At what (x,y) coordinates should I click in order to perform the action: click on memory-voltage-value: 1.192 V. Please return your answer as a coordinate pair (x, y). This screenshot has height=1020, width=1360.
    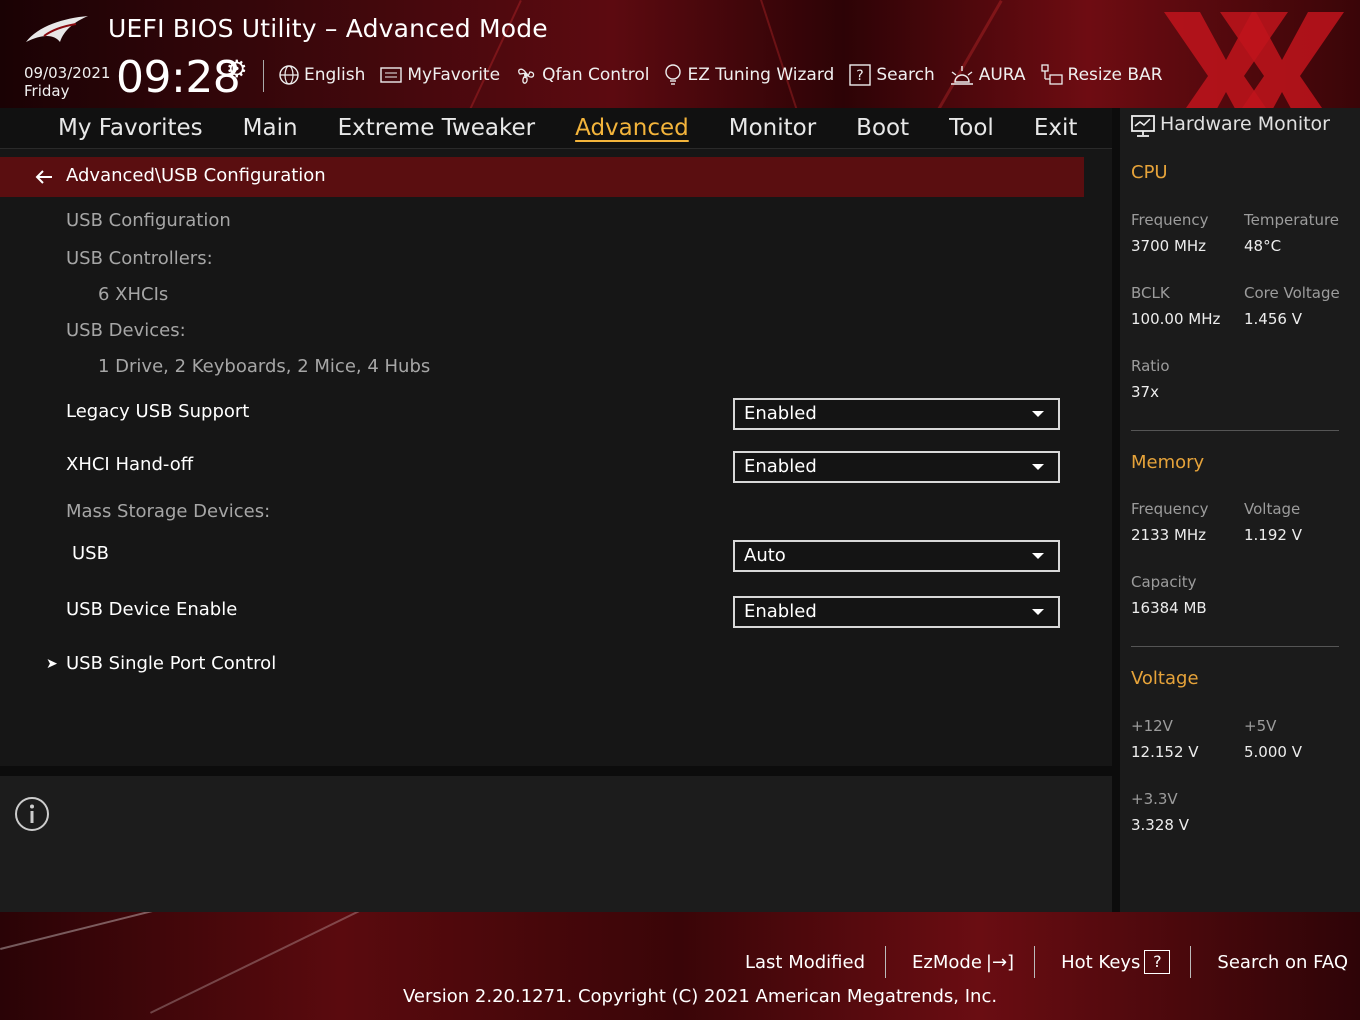
    Looking at the image, I should click on (1273, 535).